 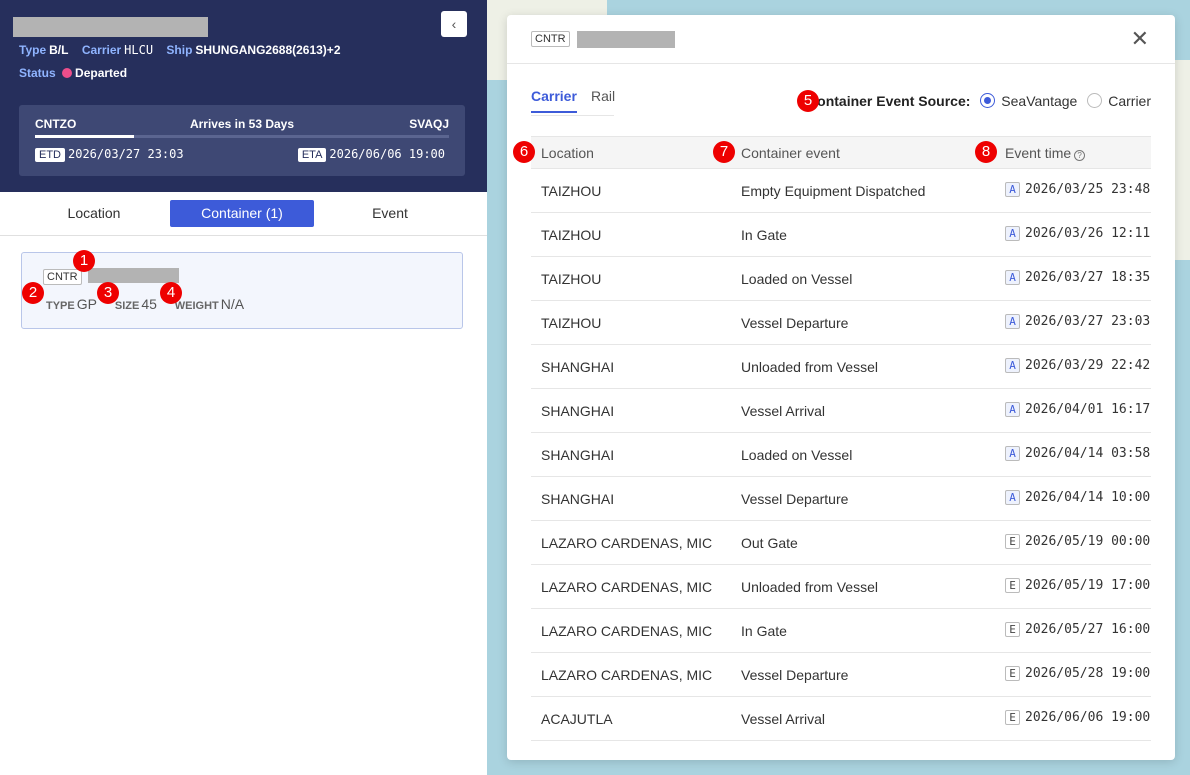 What do you see at coordinates (196, 306) in the screenshot?
I see `weight-label: WEIGHT` at bounding box center [196, 306].